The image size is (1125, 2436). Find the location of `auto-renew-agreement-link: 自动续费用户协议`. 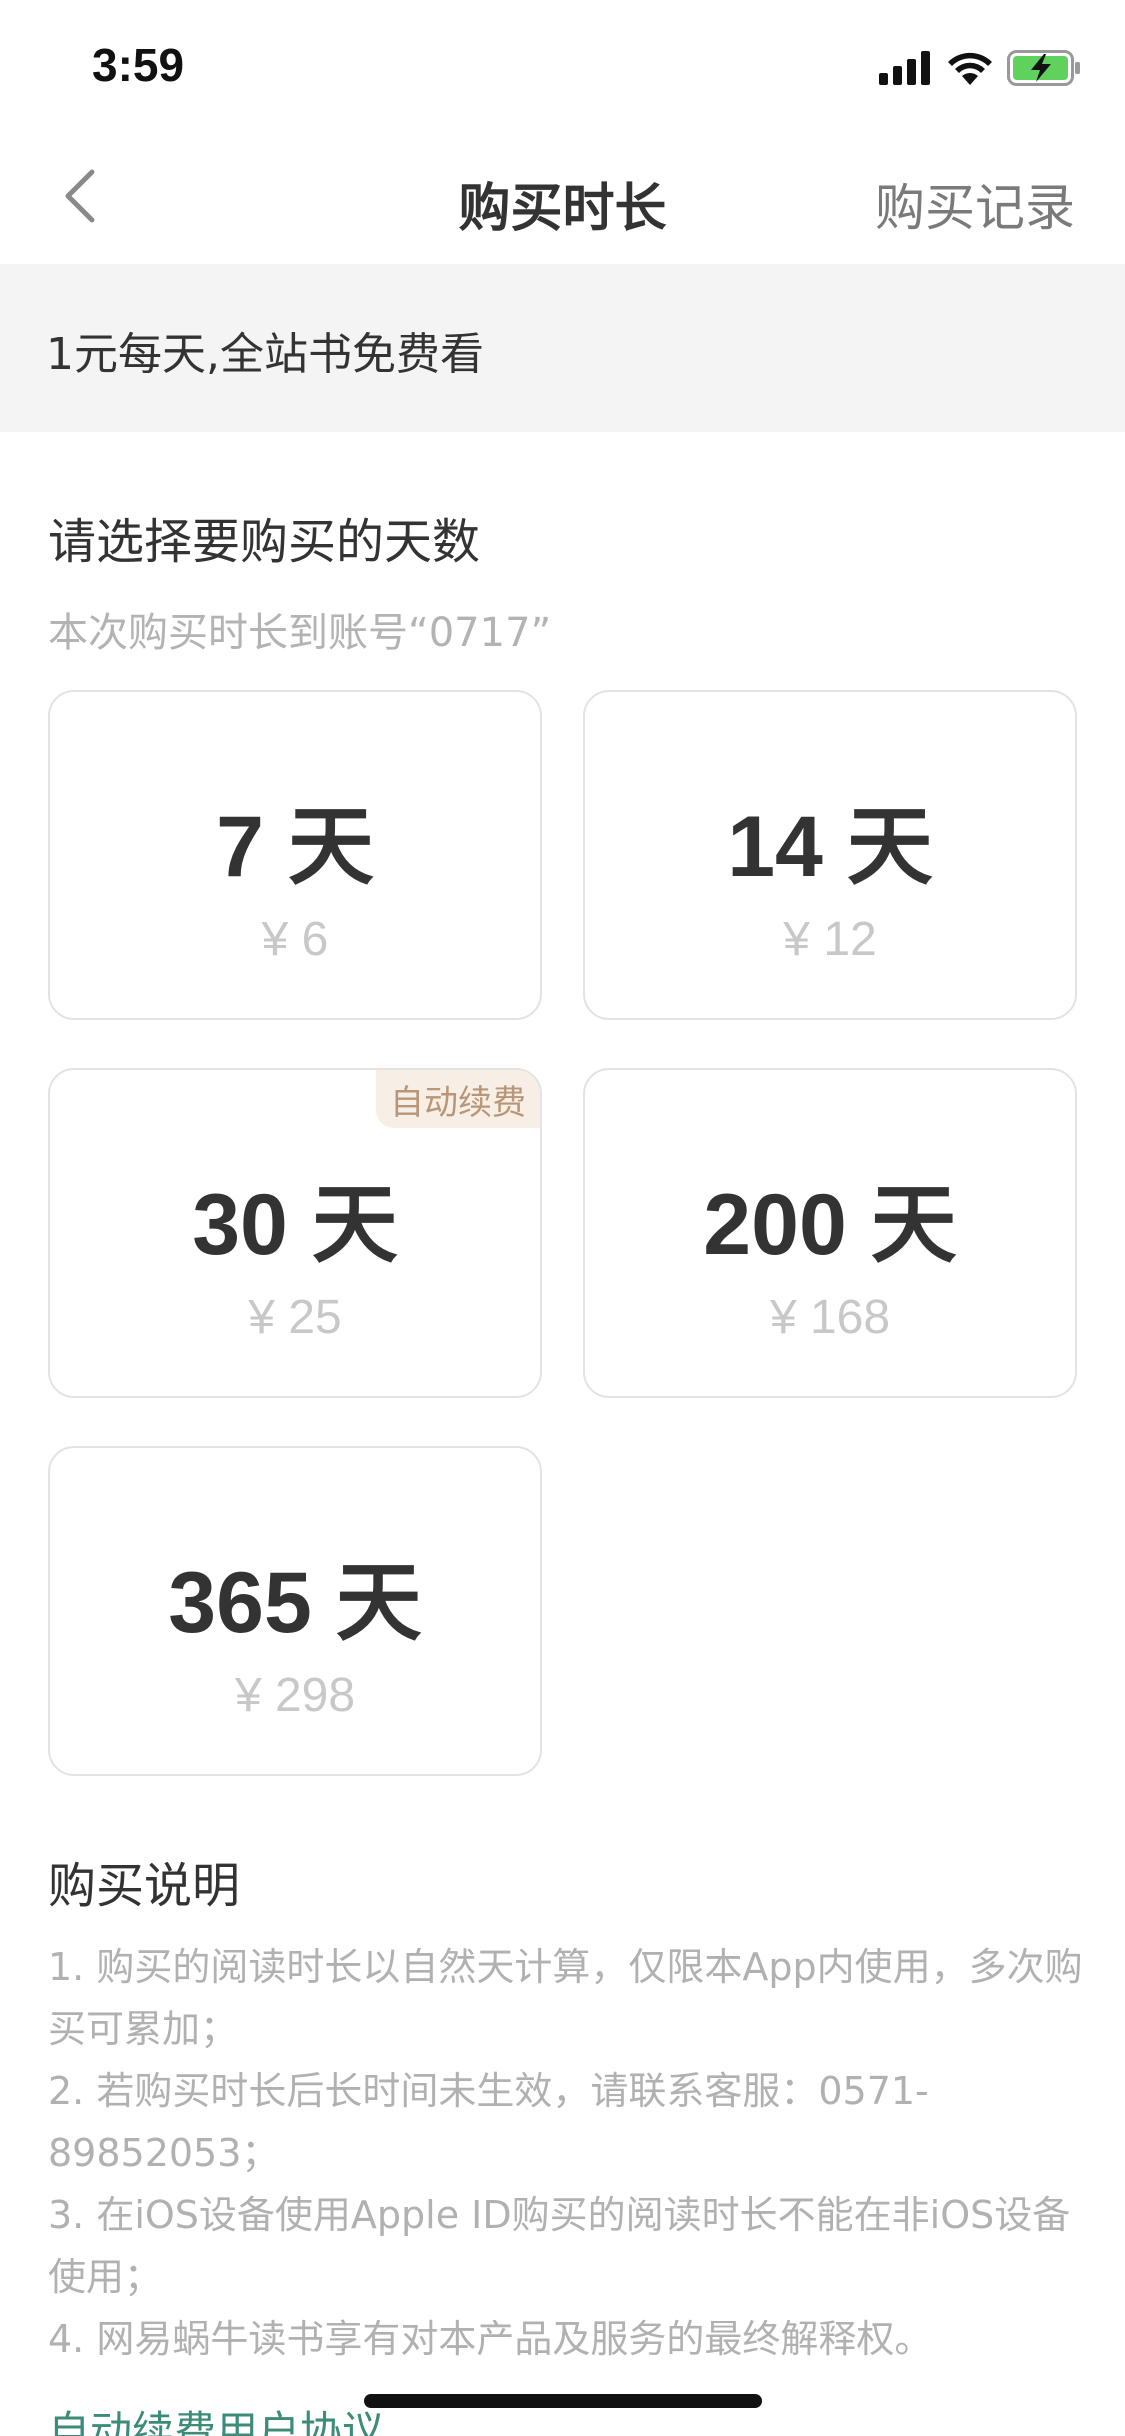

auto-renew-agreement-link: 自动续费用户协议 is located at coordinates (216, 2417).